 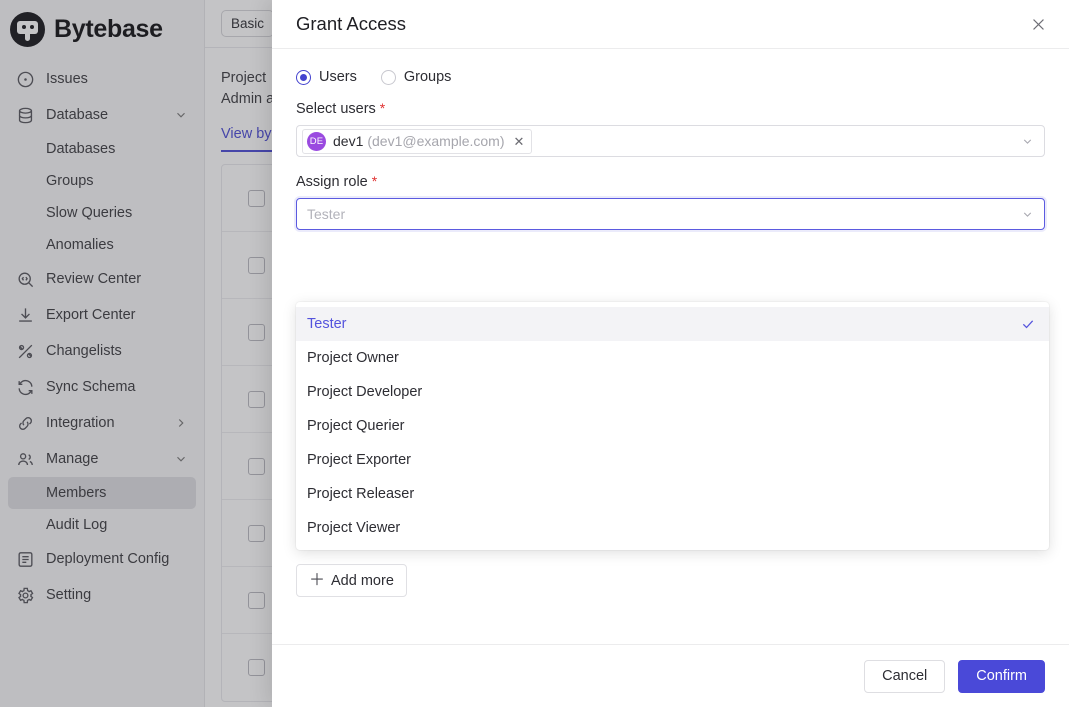 I want to click on assign-role-select: Tester, so click(x=670, y=214).